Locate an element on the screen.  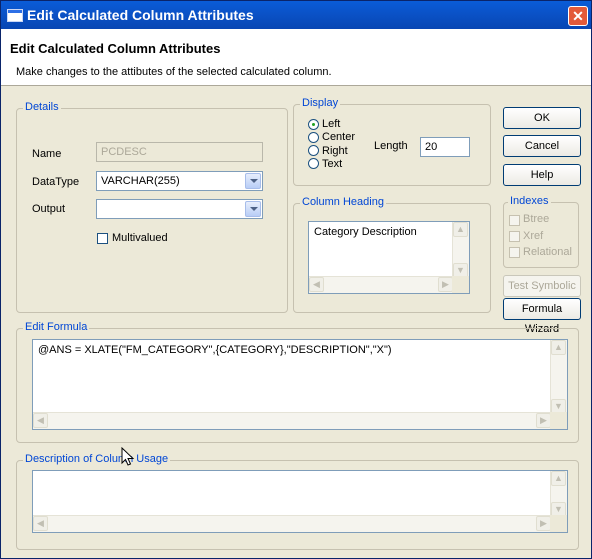
radio-right is located at coordinates (313, 150).